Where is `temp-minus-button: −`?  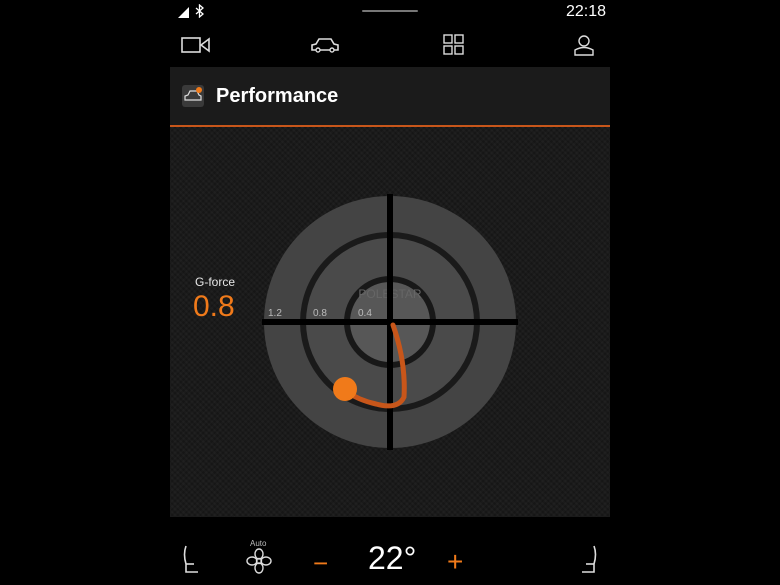
temp-minus-button: − is located at coordinates (320, 563).